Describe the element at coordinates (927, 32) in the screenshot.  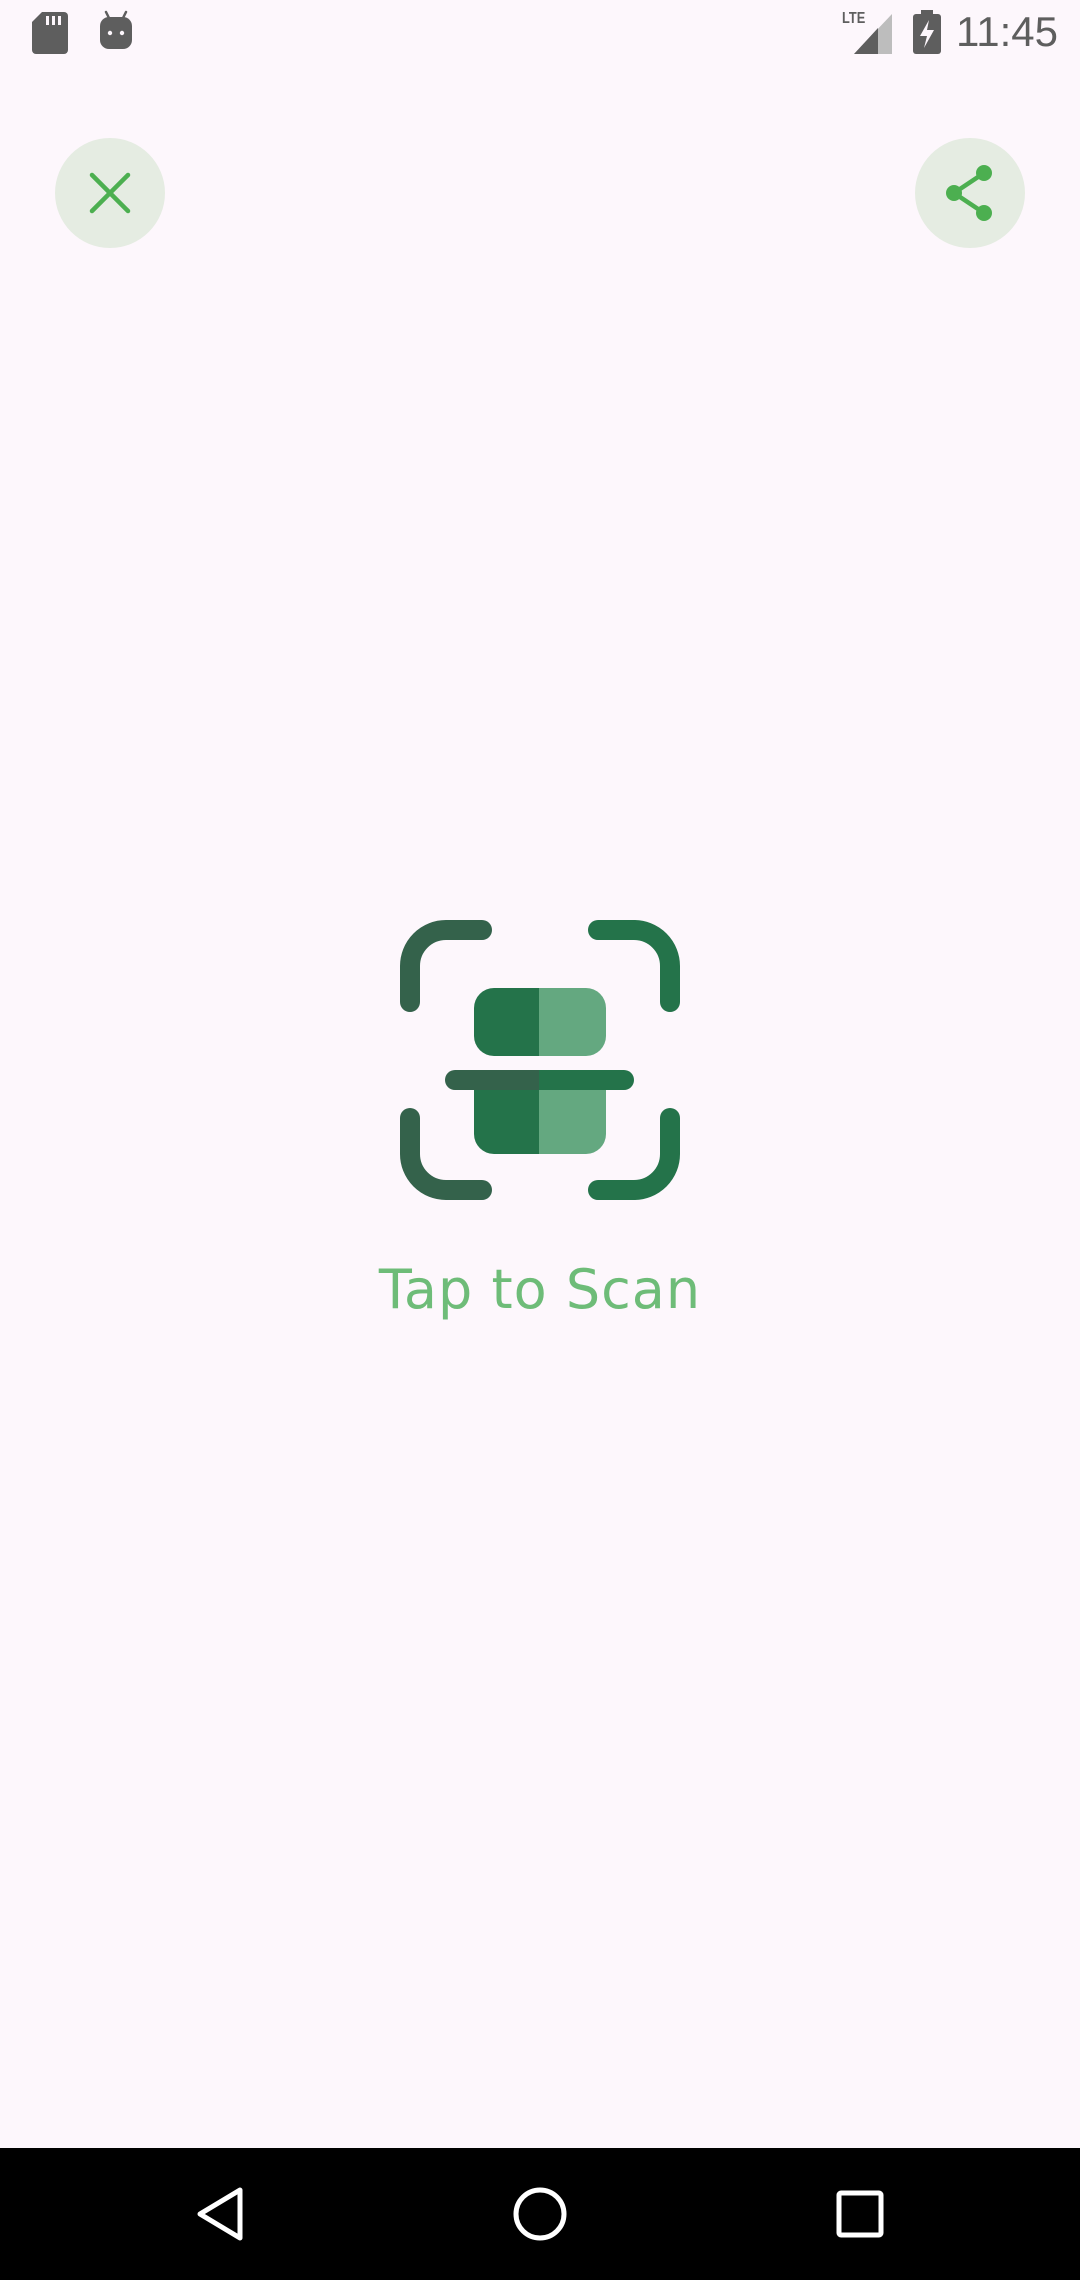
I see `battery-charging-icon` at that location.